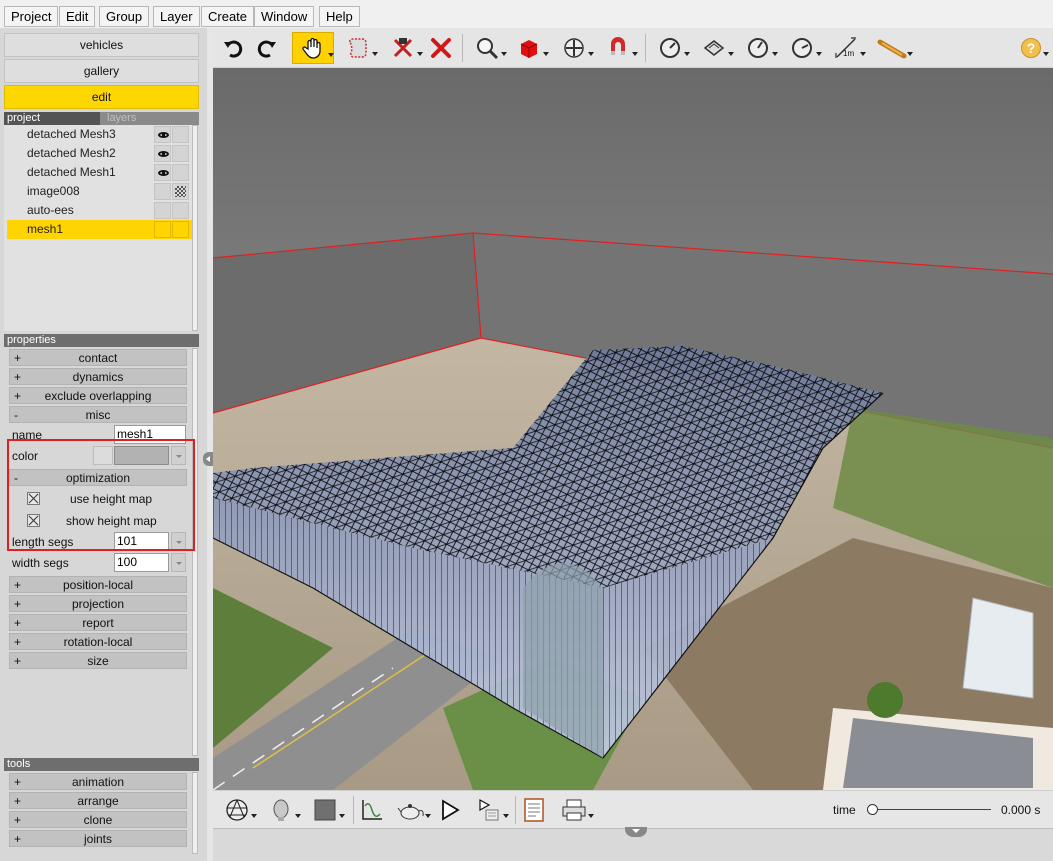  Describe the element at coordinates (802, 48) in the screenshot. I see `measure-speed-button` at that location.